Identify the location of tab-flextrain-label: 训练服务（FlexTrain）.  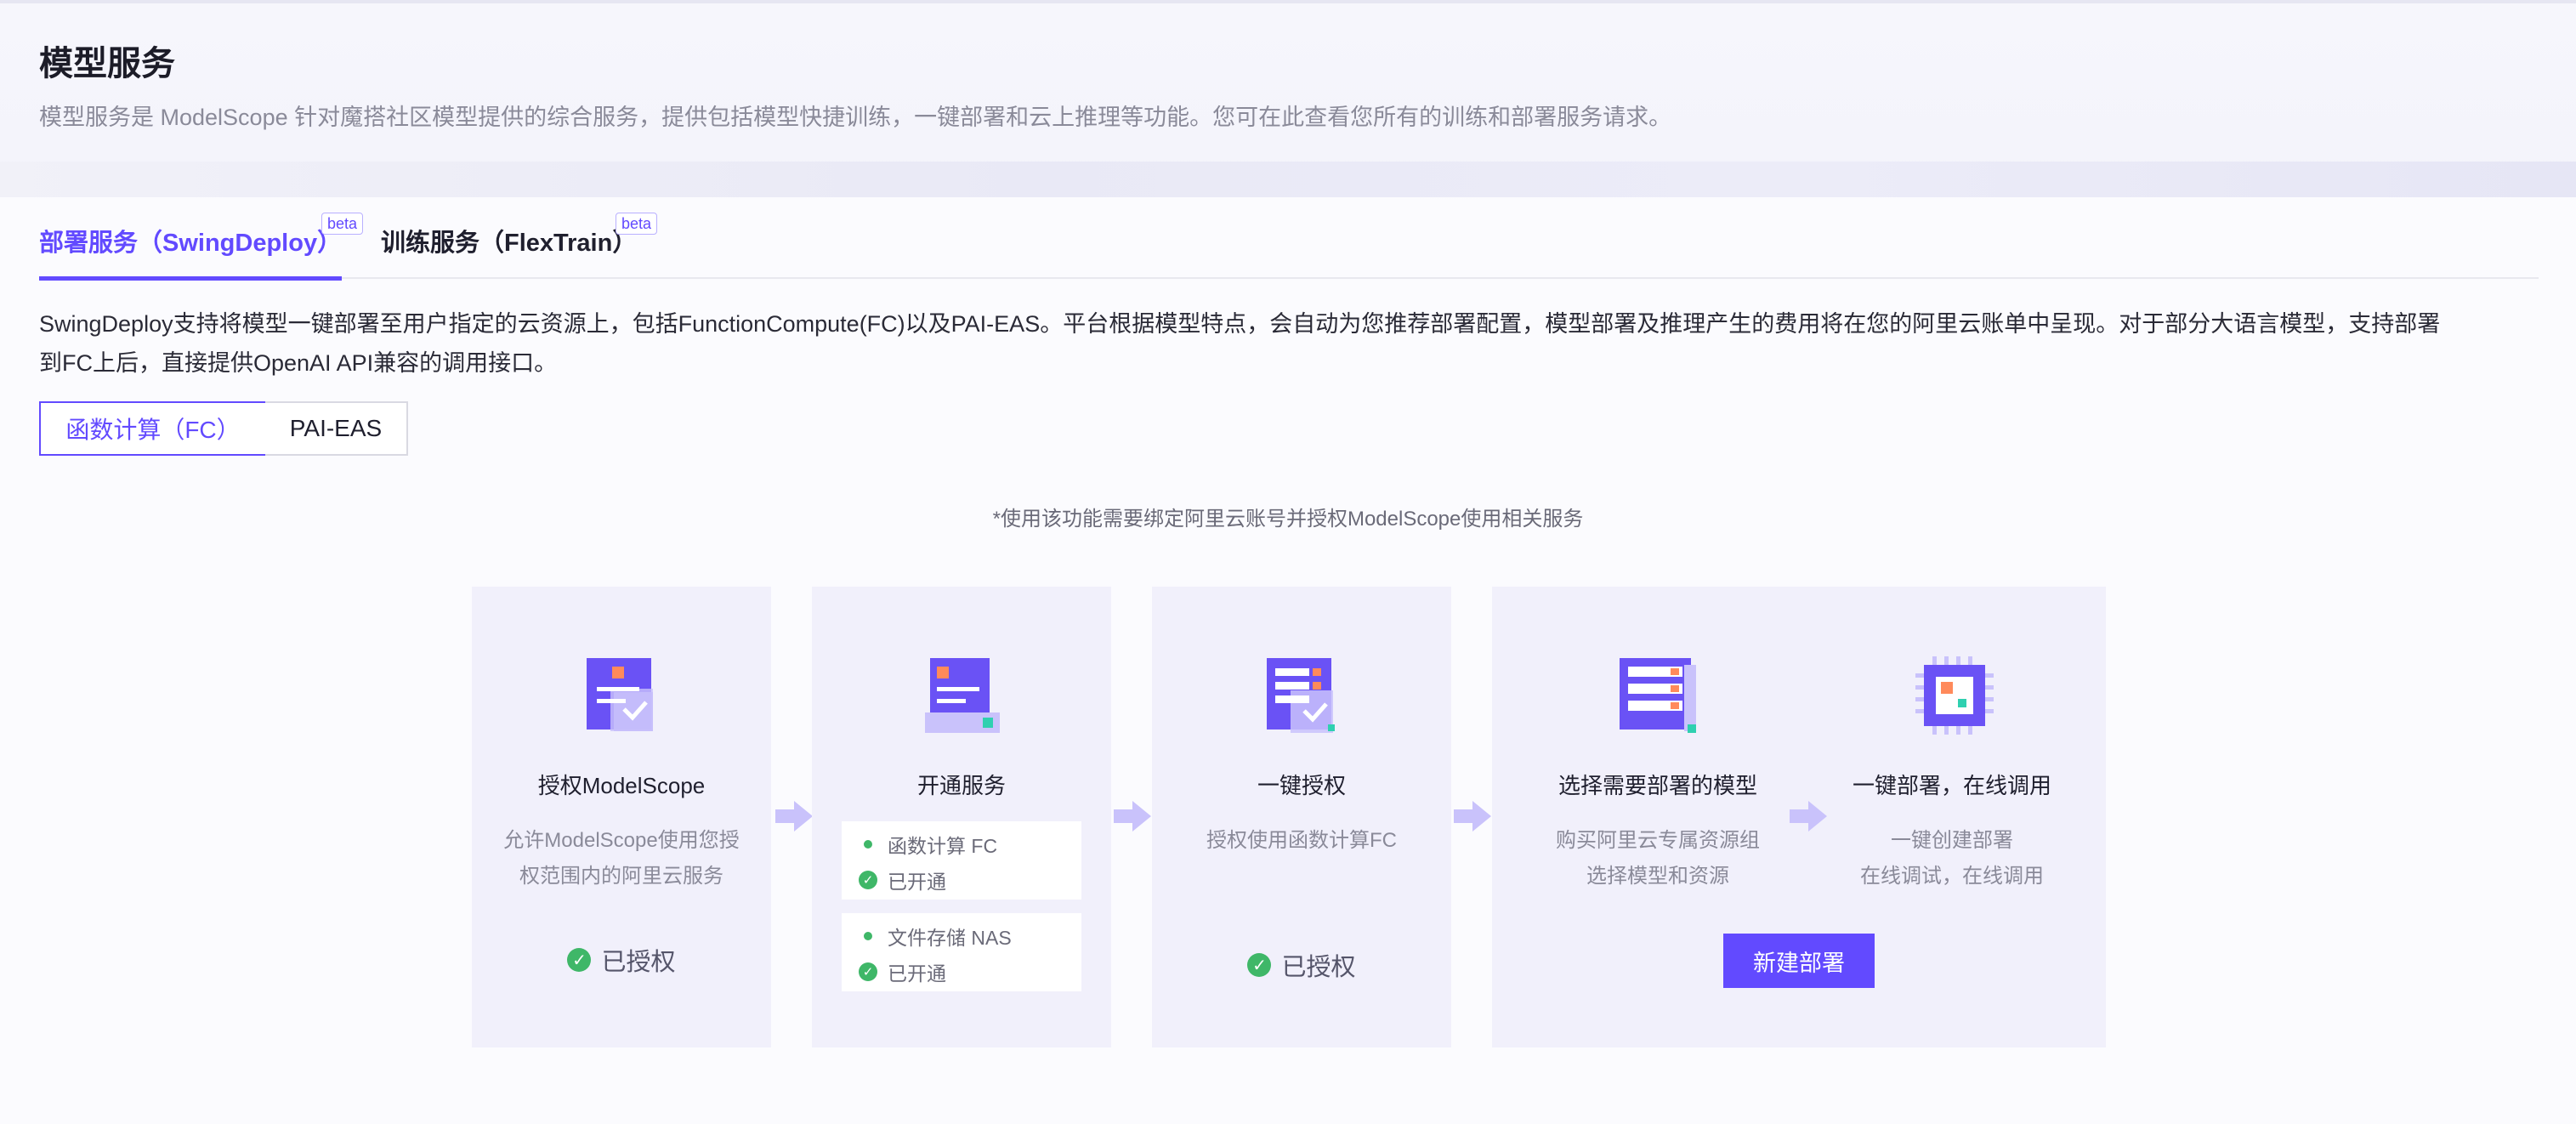
(510, 243).